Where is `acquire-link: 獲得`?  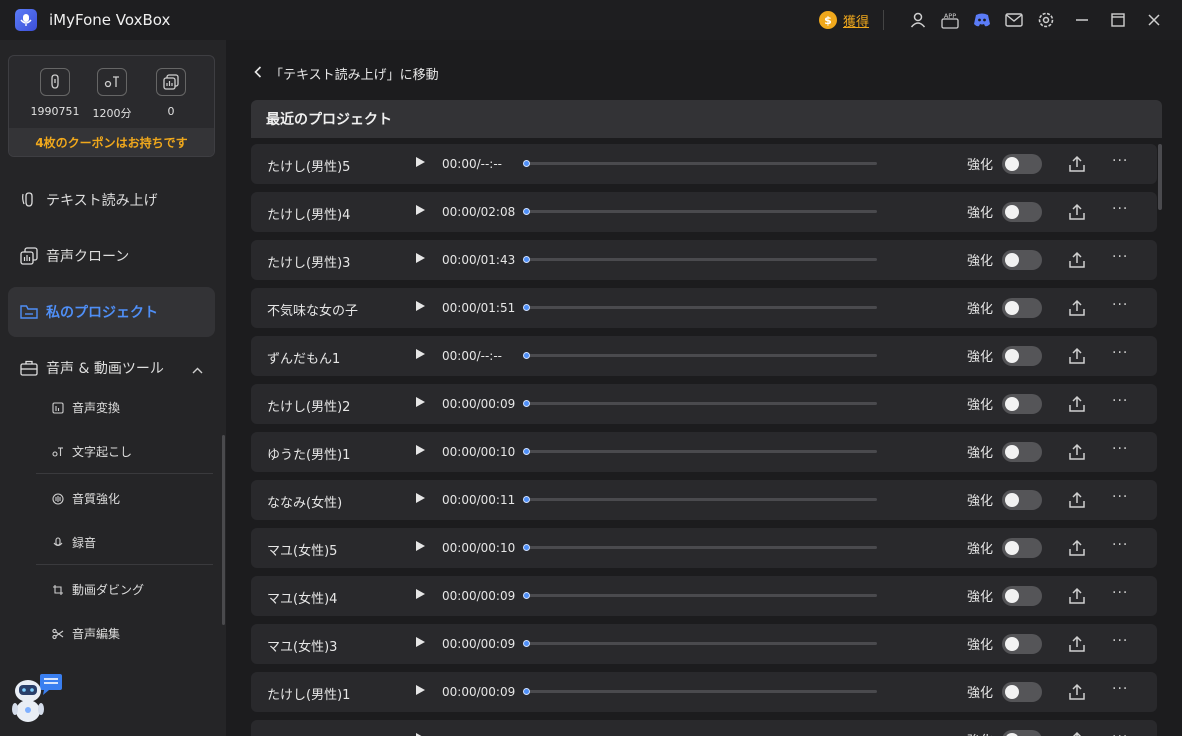 acquire-link: 獲得 is located at coordinates (856, 20).